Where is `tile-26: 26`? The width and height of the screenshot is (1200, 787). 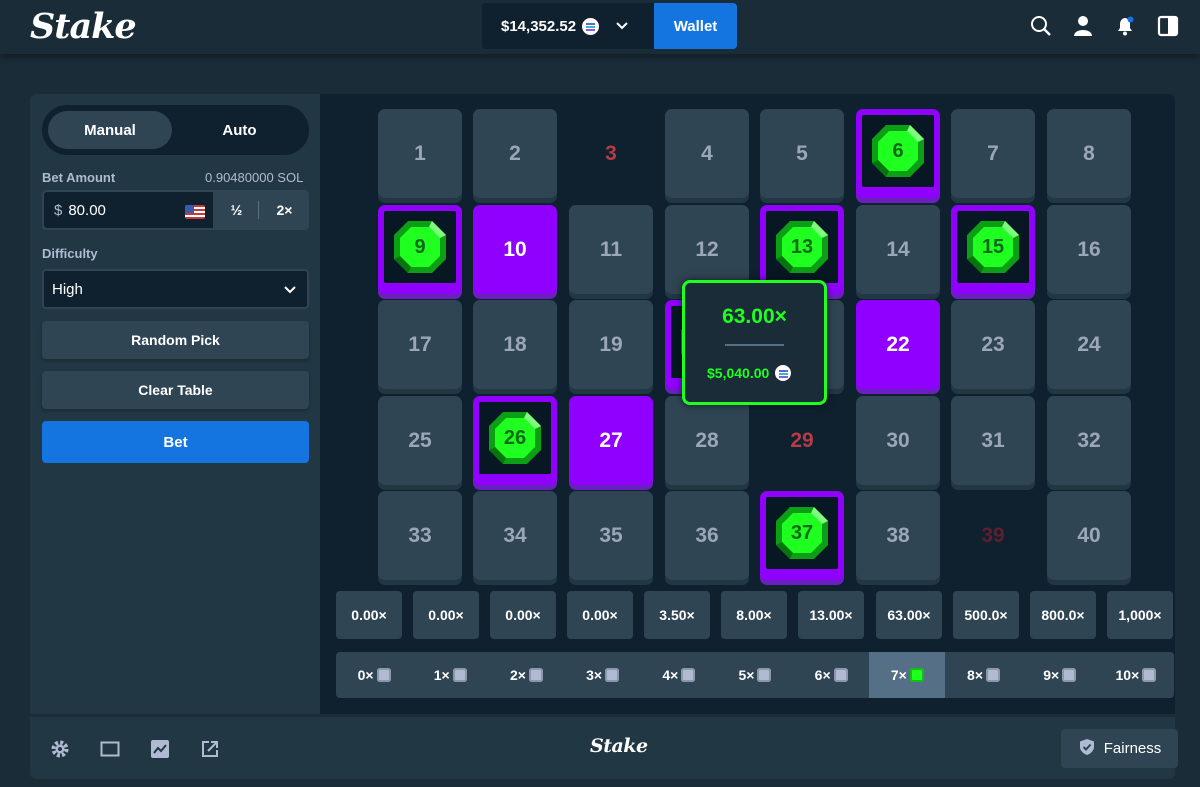
tile-26: 26 is located at coordinates (515, 440).